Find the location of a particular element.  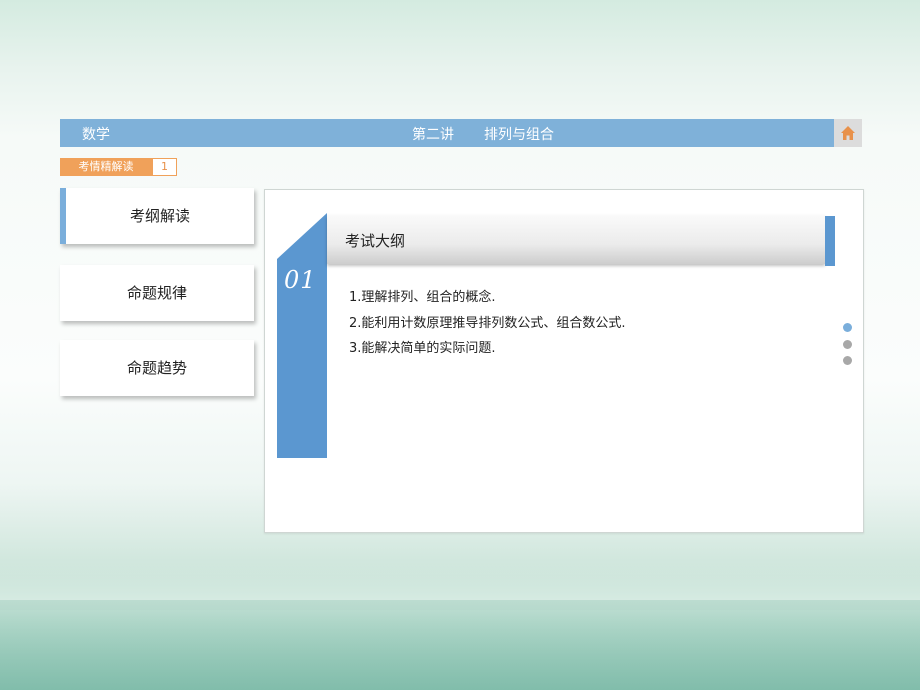

sidebar-item-label: 命题趋势 is located at coordinates (156, 368).